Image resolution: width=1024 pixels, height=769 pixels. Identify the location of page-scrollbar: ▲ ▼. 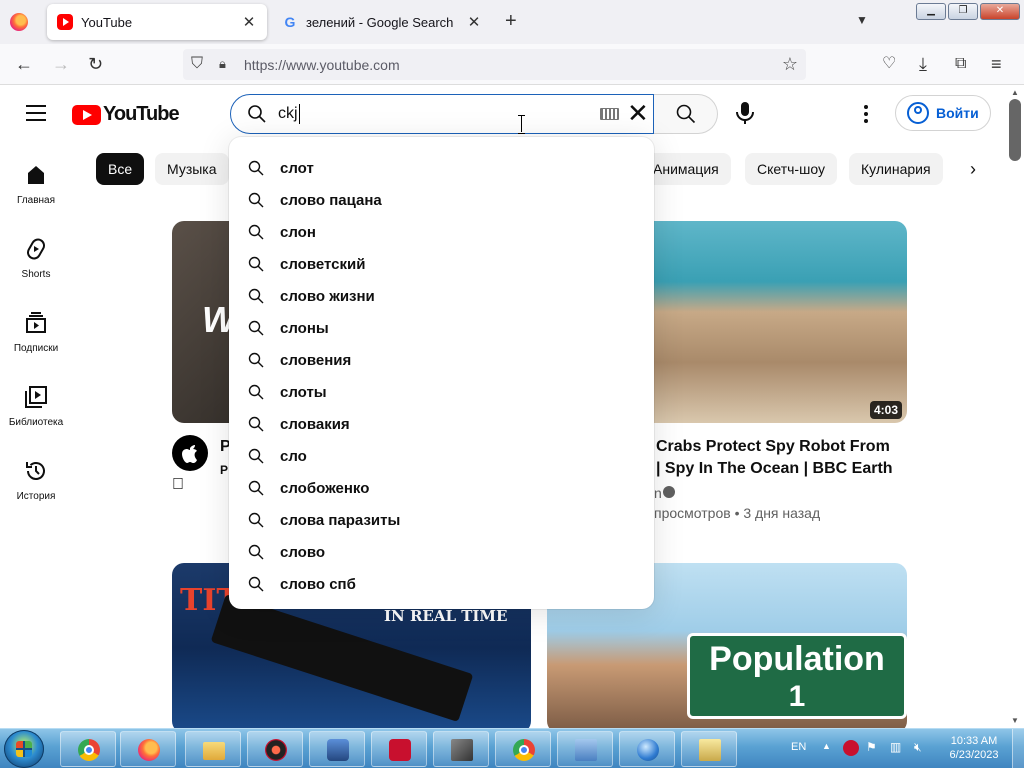
(1015, 406).